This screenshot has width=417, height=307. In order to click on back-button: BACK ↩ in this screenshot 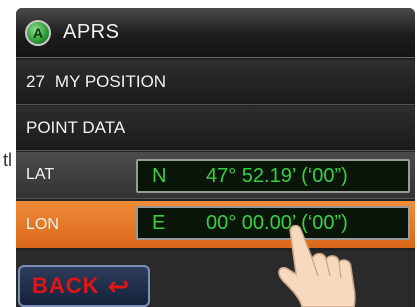, I will do `click(84, 286)`.